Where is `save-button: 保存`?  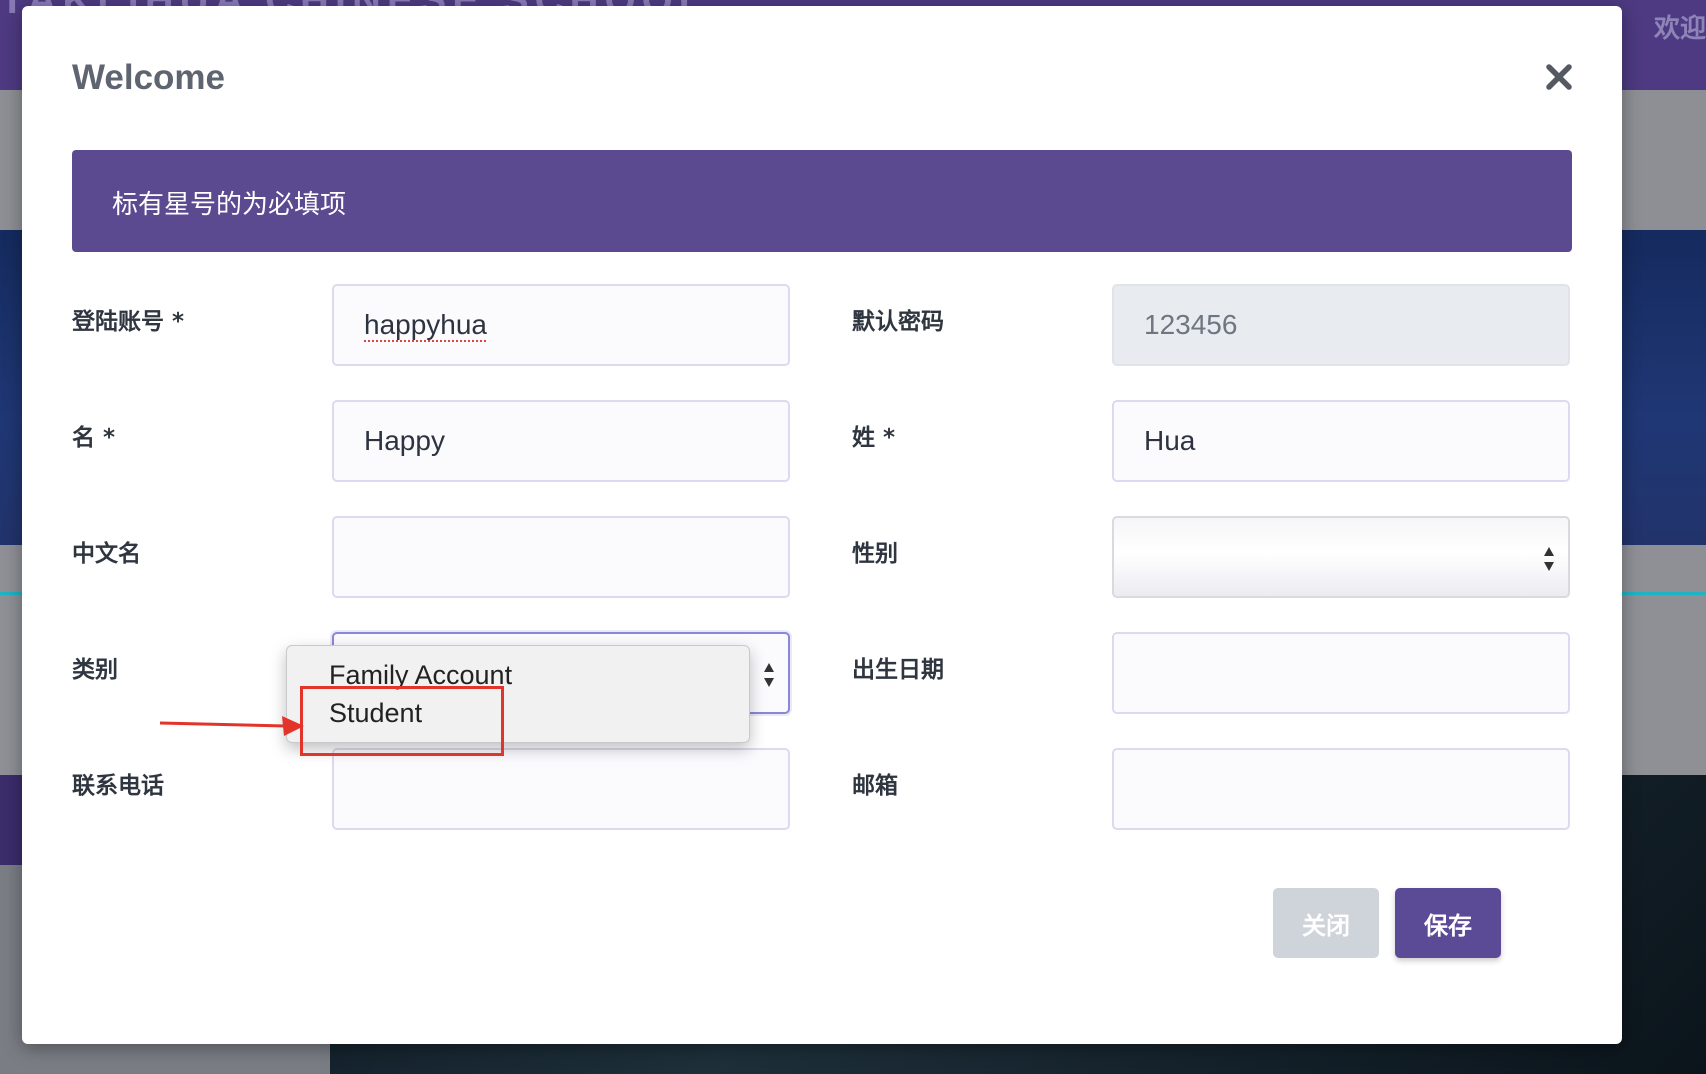 save-button: 保存 is located at coordinates (1448, 923).